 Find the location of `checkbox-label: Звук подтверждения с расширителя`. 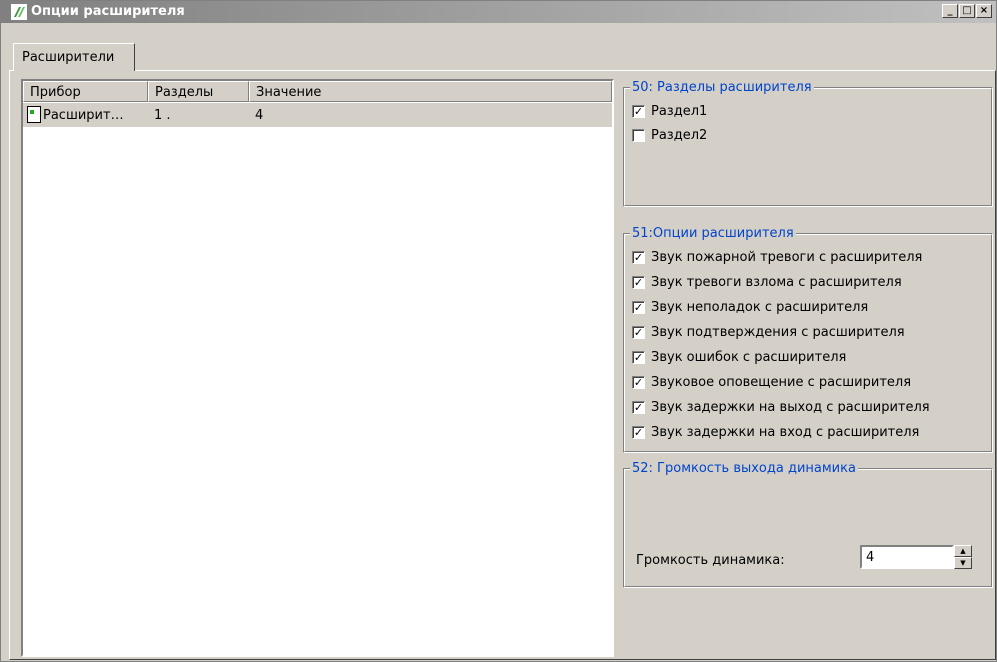

checkbox-label: Звук подтверждения с расширителя is located at coordinates (778, 332).